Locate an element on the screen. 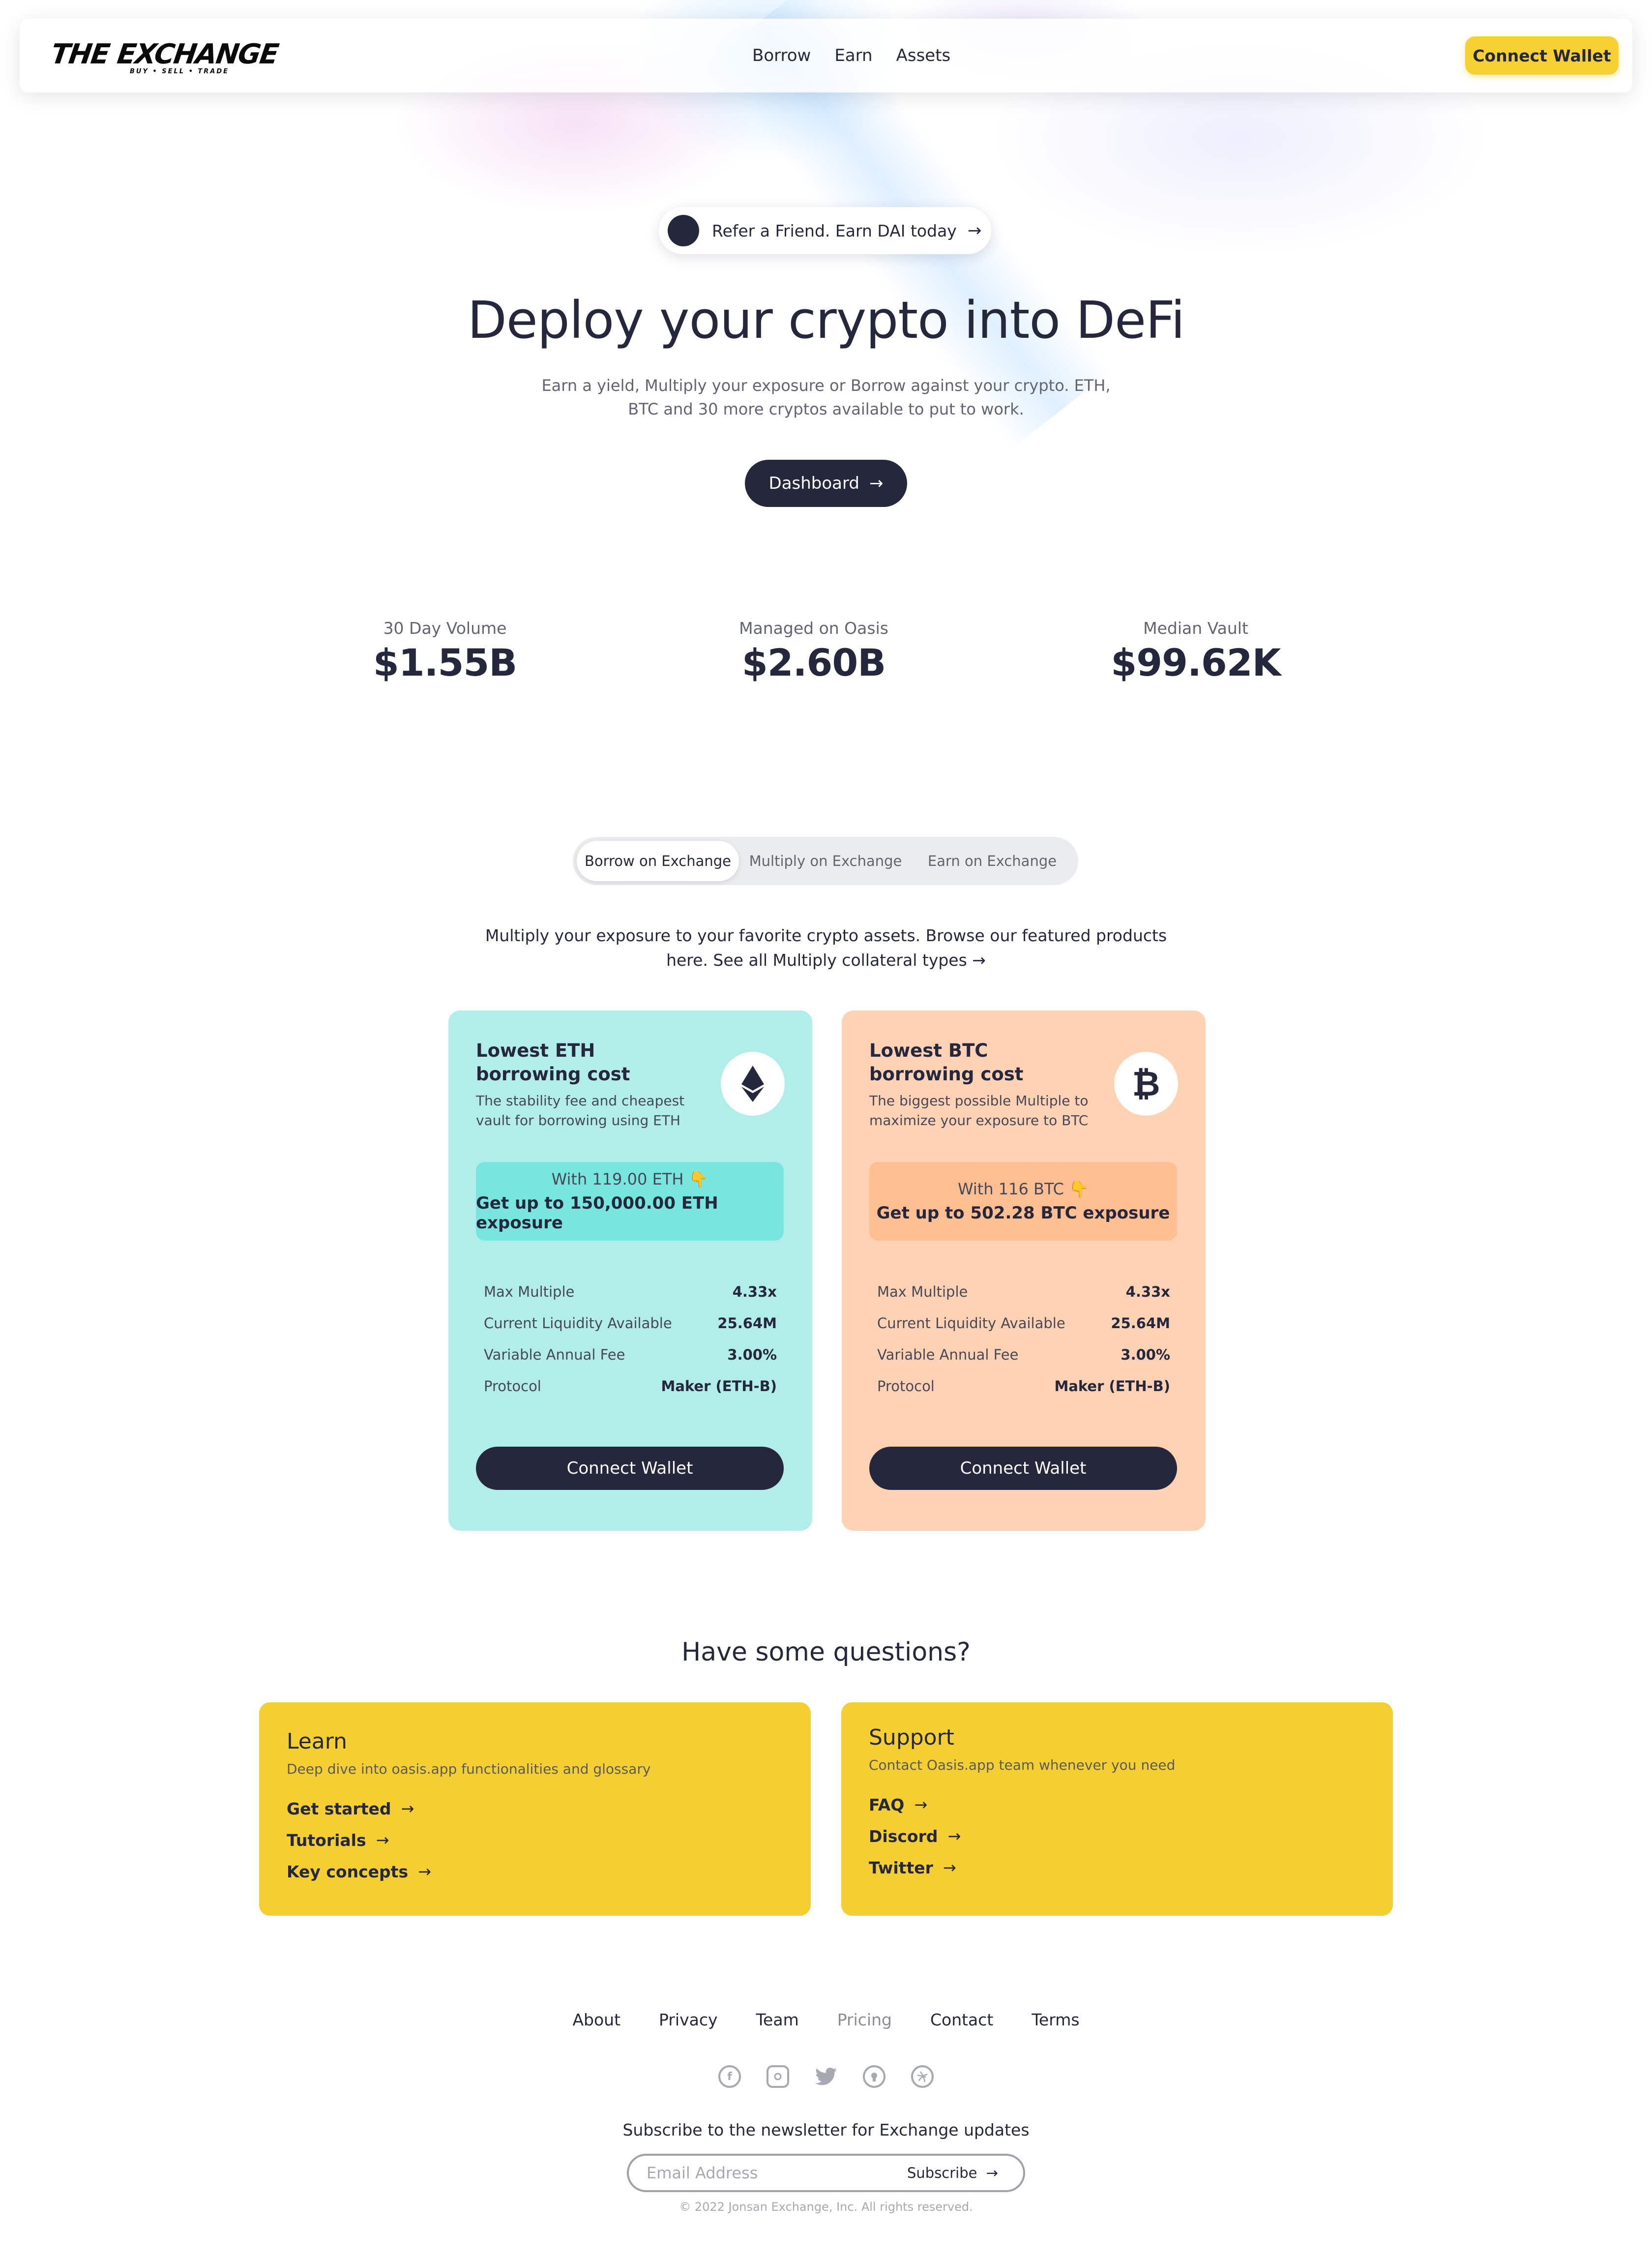 The image size is (1652, 2258). link-label: FAQ is located at coordinates (887, 1805).